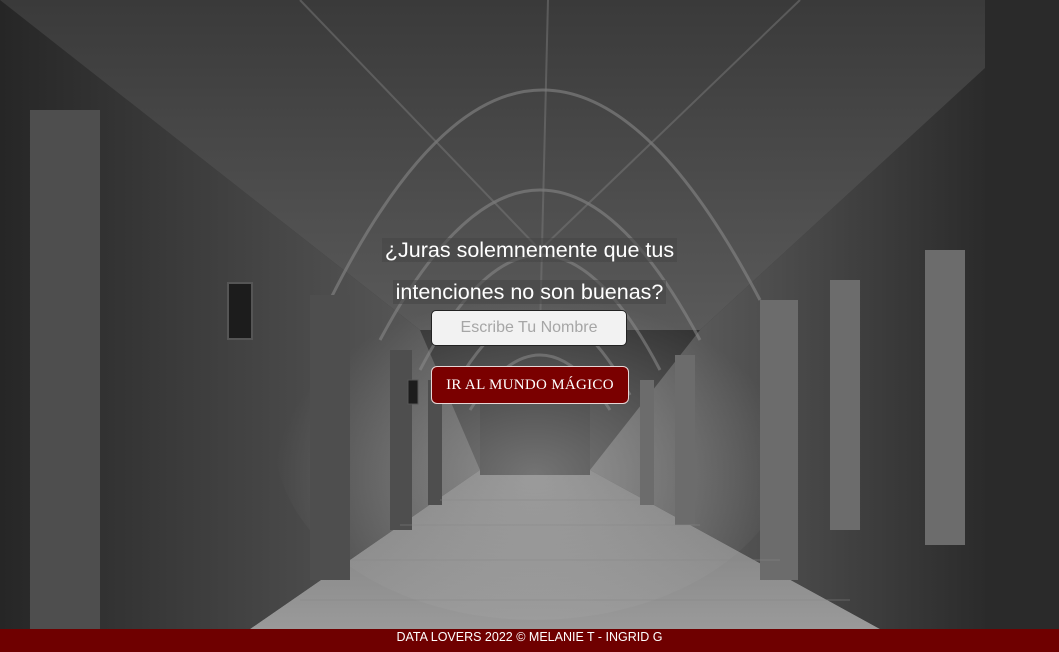 The width and height of the screenshot is (1059, 652). I want to click on oath-question-line1: ¿Juras solemnemente que tus, so click(529, 250).